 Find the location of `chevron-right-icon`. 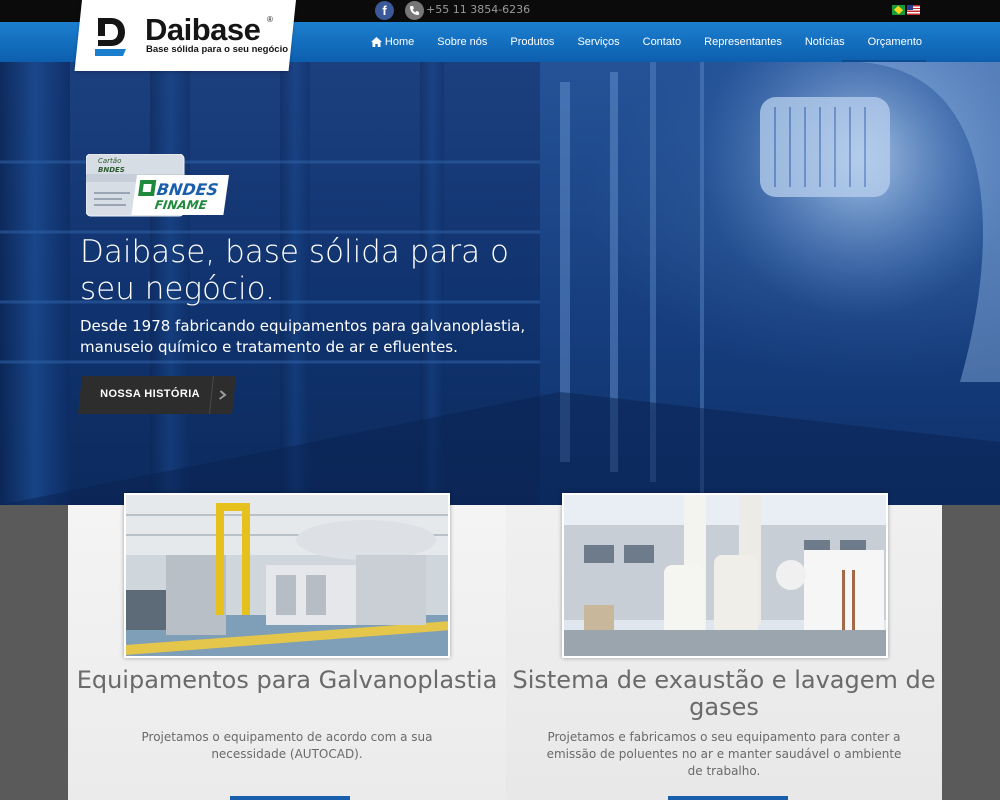

chevron-right-icon is located at coordinates (222, 395).